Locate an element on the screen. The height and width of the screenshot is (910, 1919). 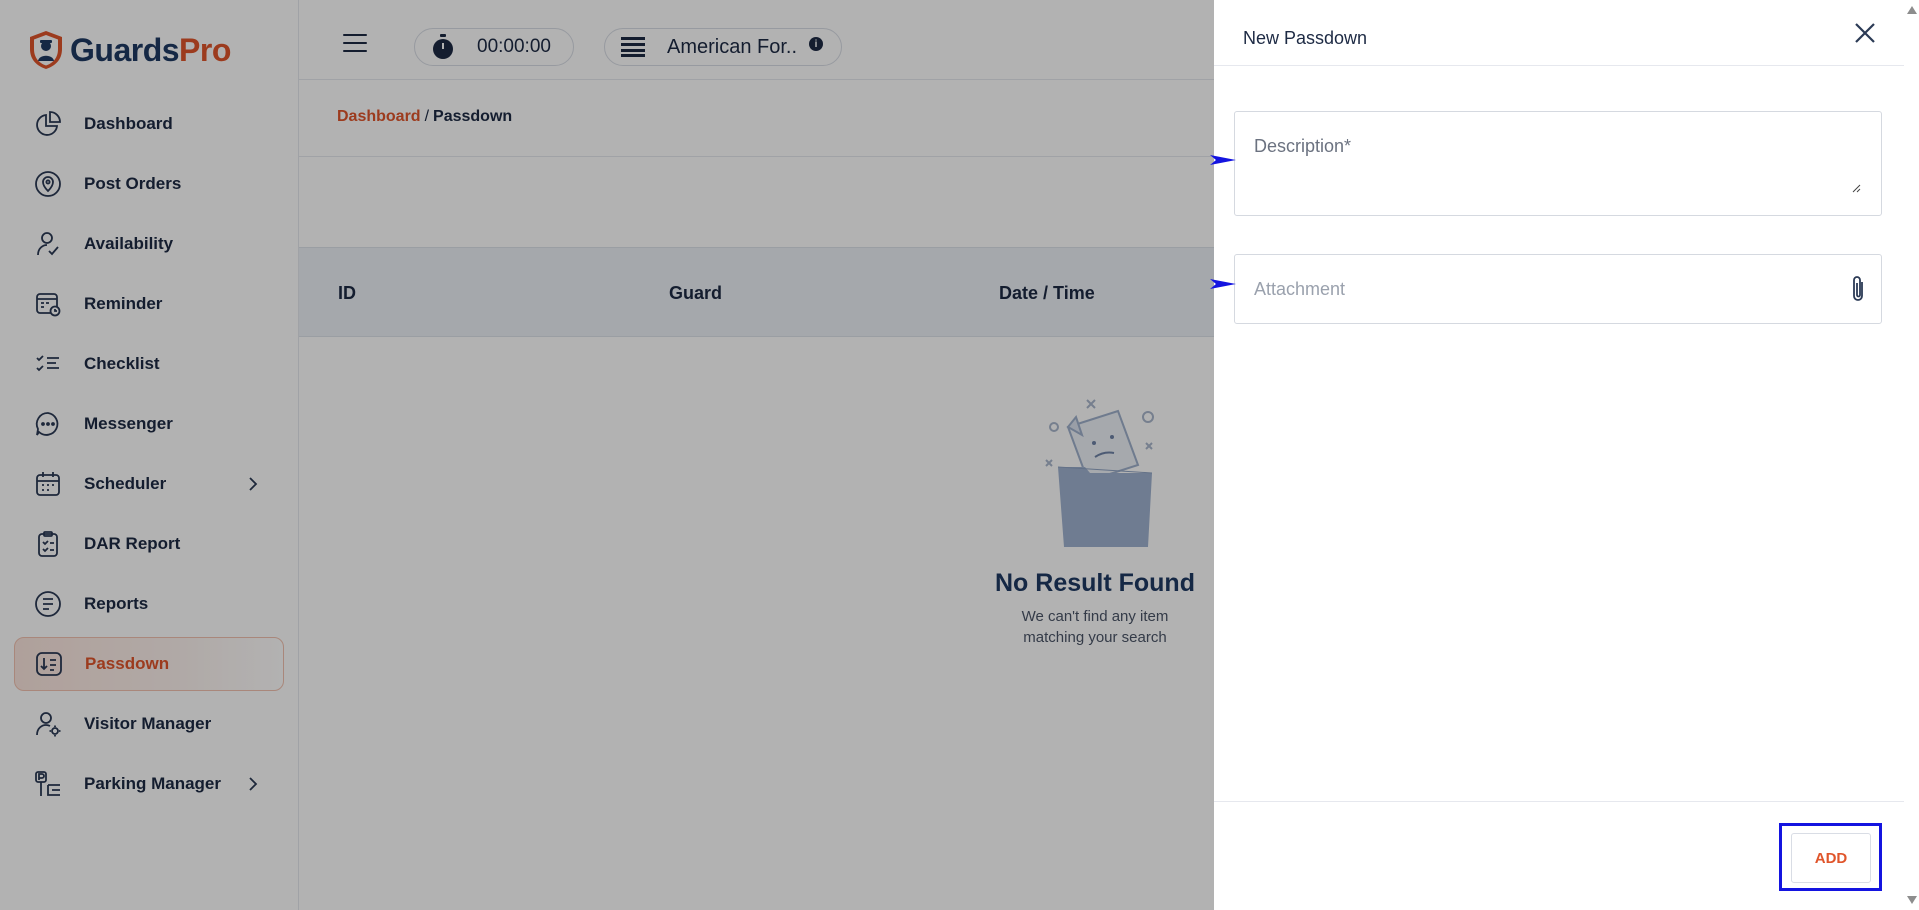
drawer-footer-divider is located at coordinates (1559, 801).